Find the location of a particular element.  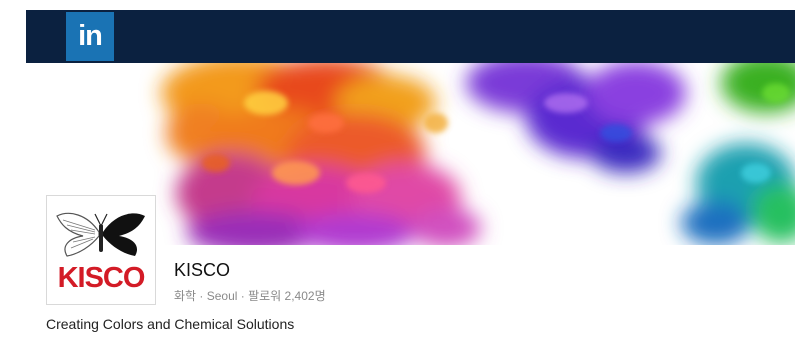

company-tagline: Creating Colors and Chemical Solutions is located at coordinates (170, 324).